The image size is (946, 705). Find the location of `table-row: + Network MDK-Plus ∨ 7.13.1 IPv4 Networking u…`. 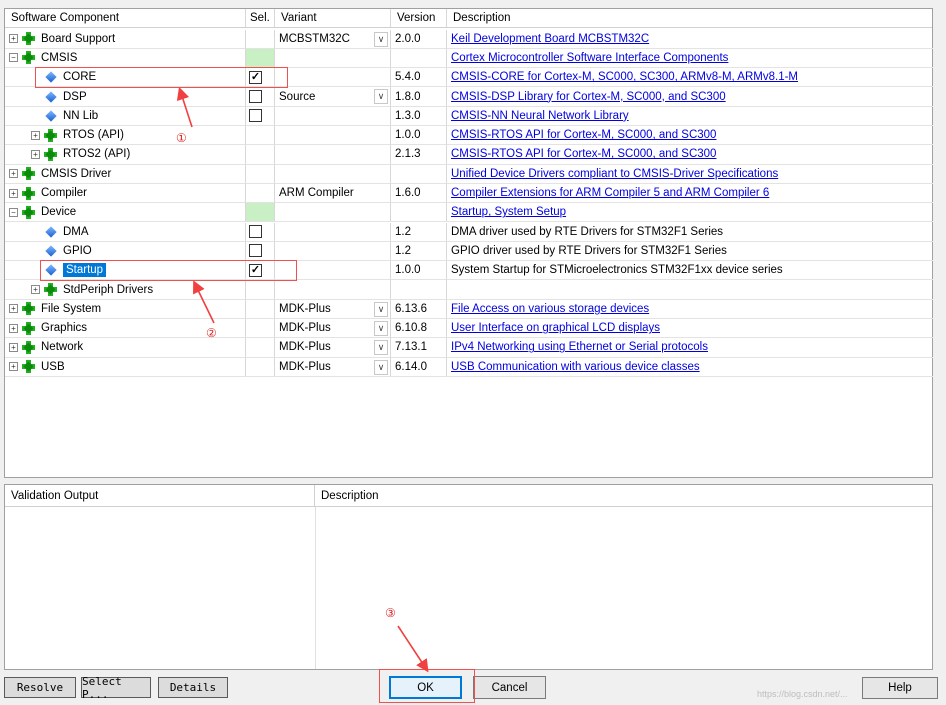

table-row: + Network MDK-Plus ∨ 7.13.1 IPv4 Networking u… is located at coordinates (469, 348).